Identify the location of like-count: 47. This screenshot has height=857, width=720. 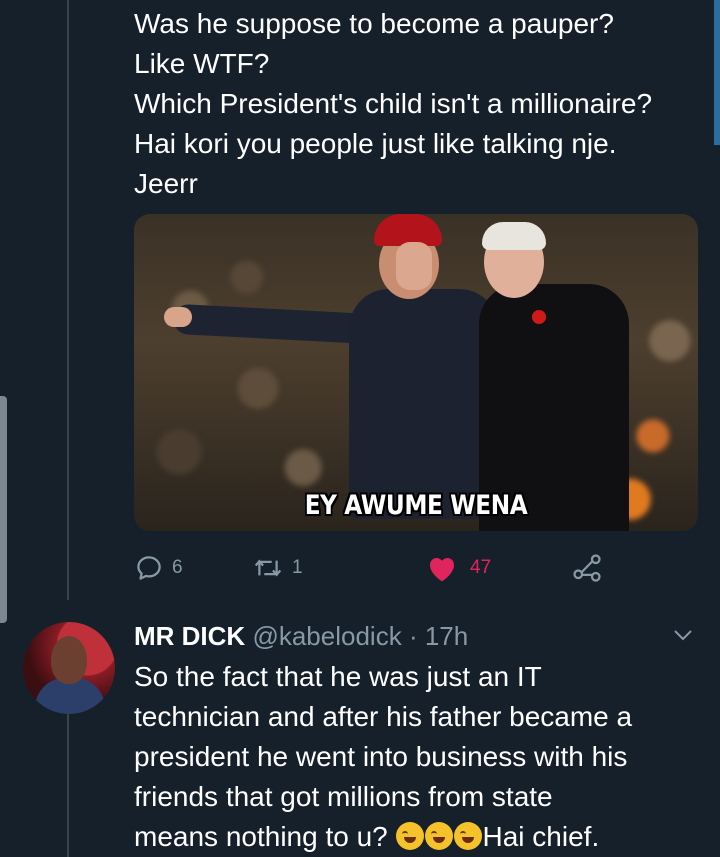
(481, 567).